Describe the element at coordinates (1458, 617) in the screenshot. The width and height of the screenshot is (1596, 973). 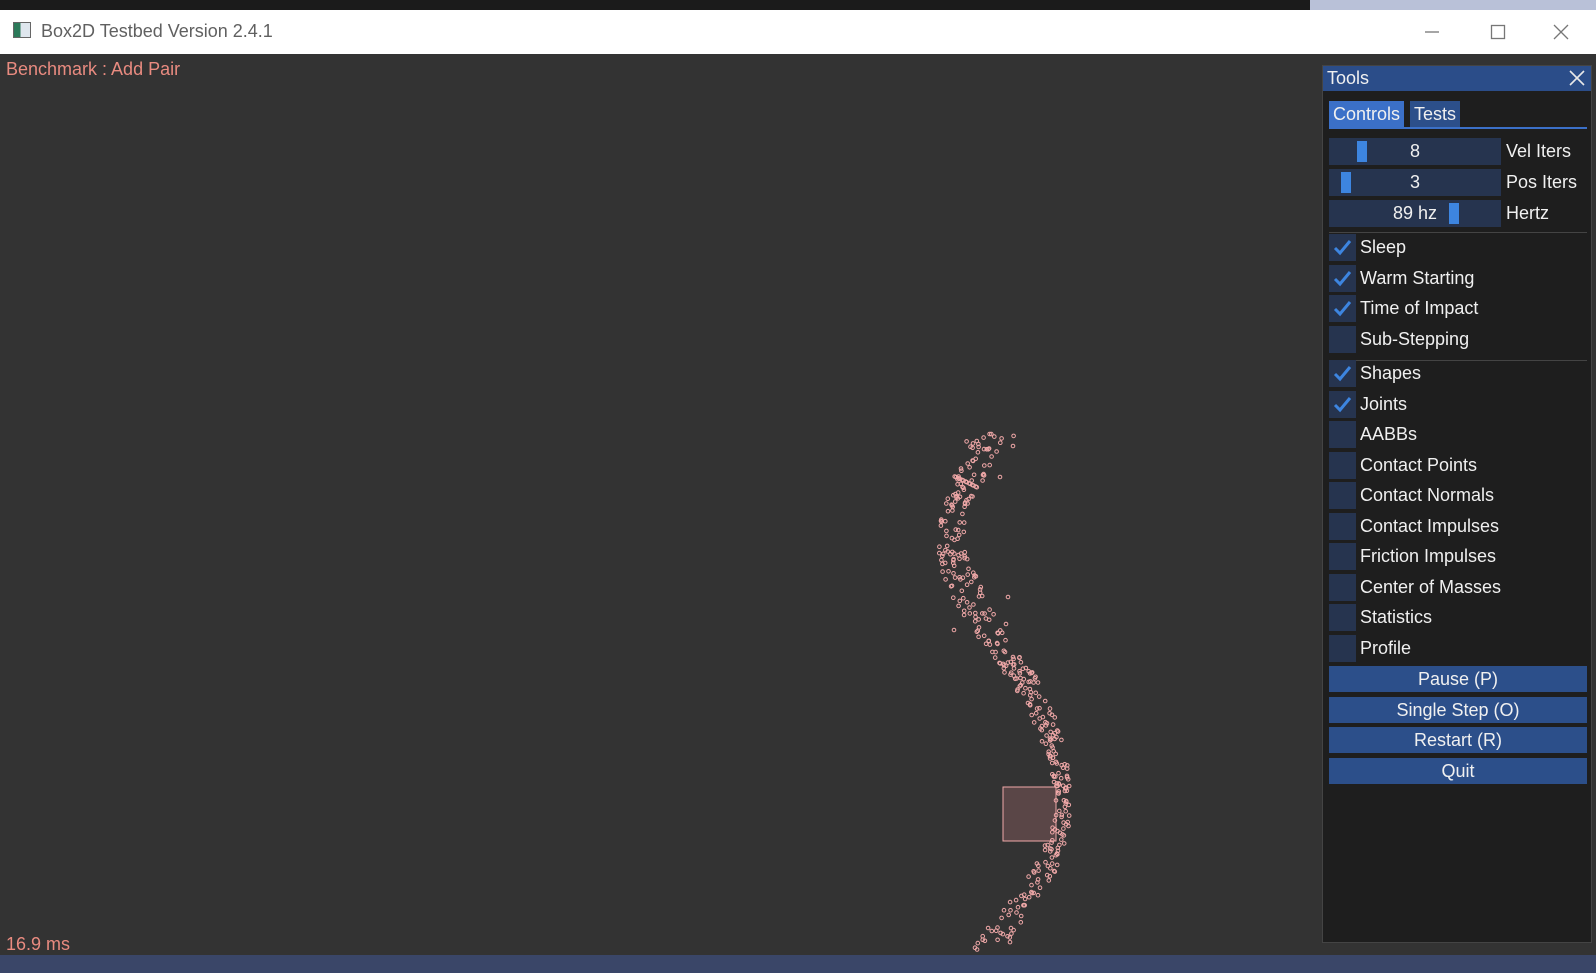
I see `option-statistics: Statistics` at that location.